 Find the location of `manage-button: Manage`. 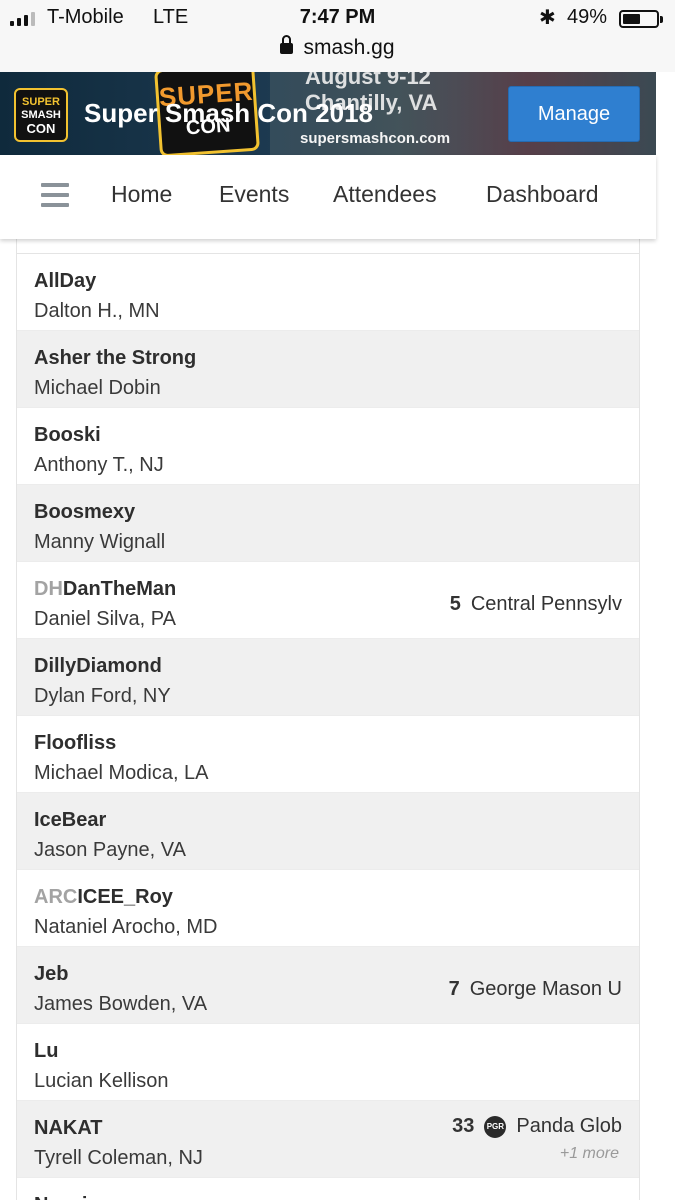

manage-button: Manage is located at coordinates (574, 114).